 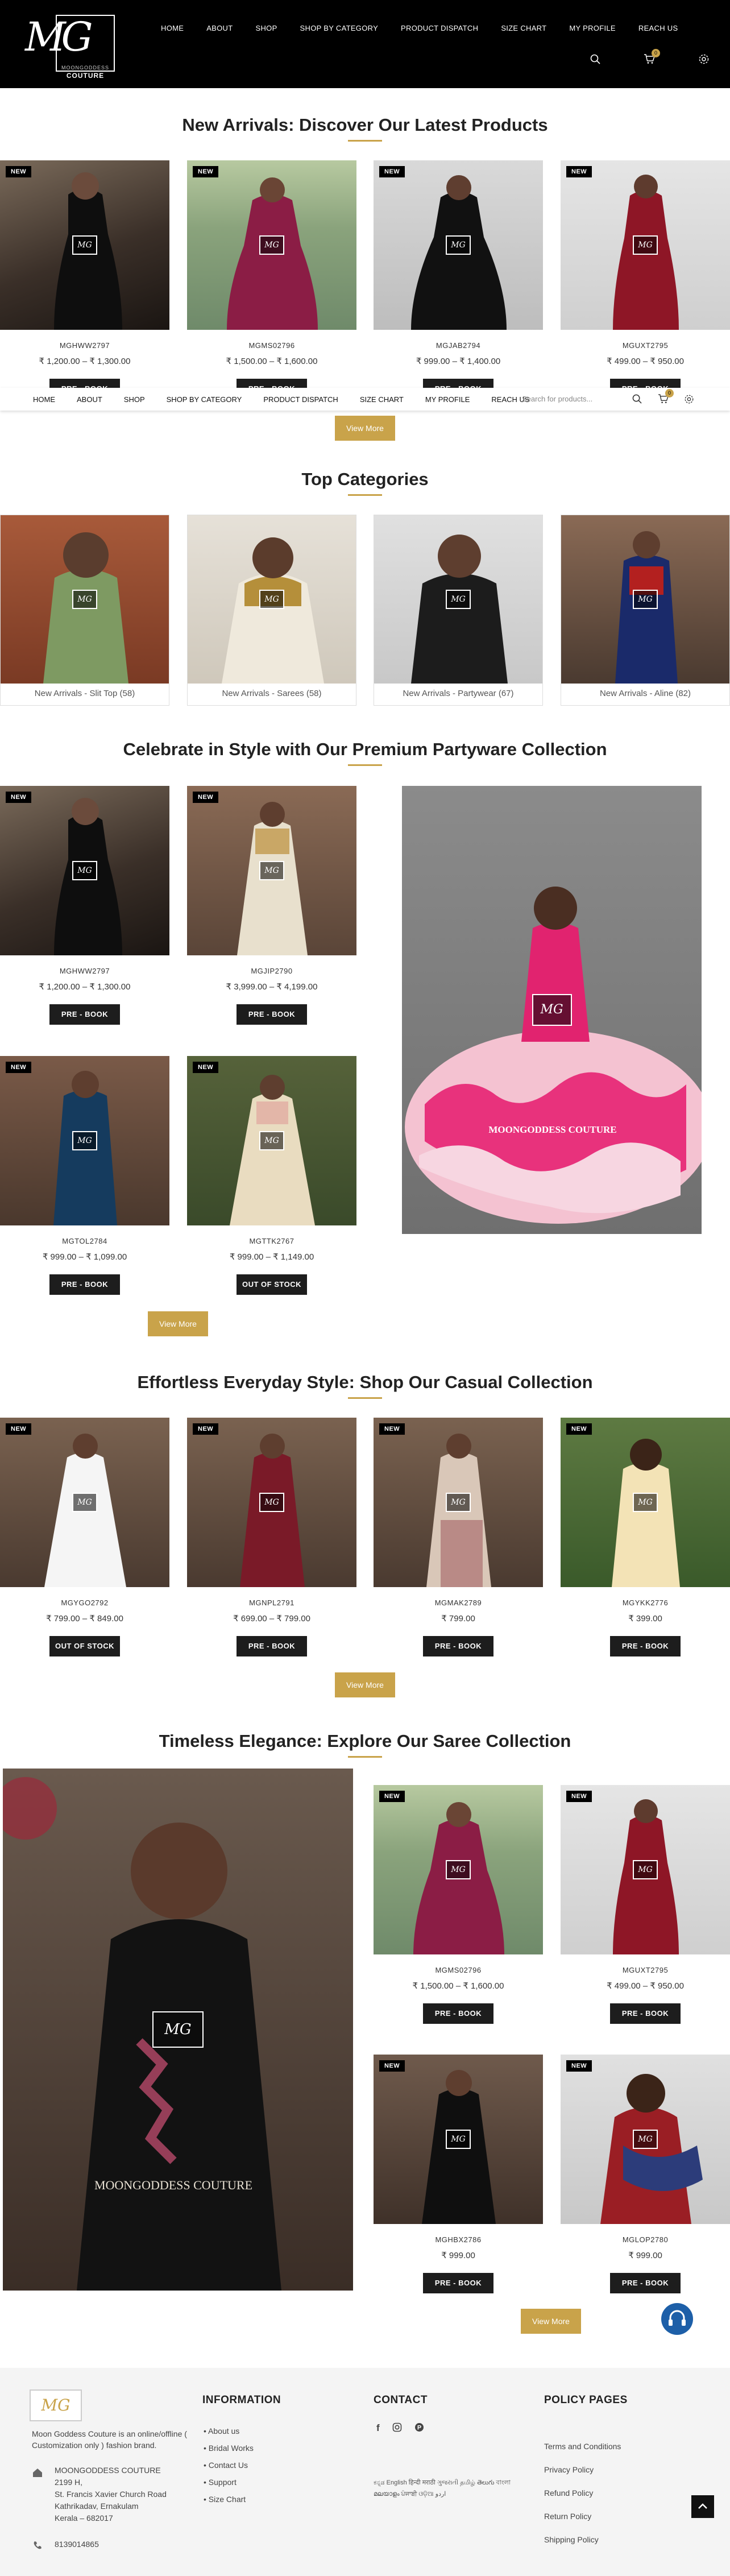 What do you see at coordinates (77, 2544) in the screenshot?
I see `footer-phone: 8139014865` at bounding box center [77, 2544].